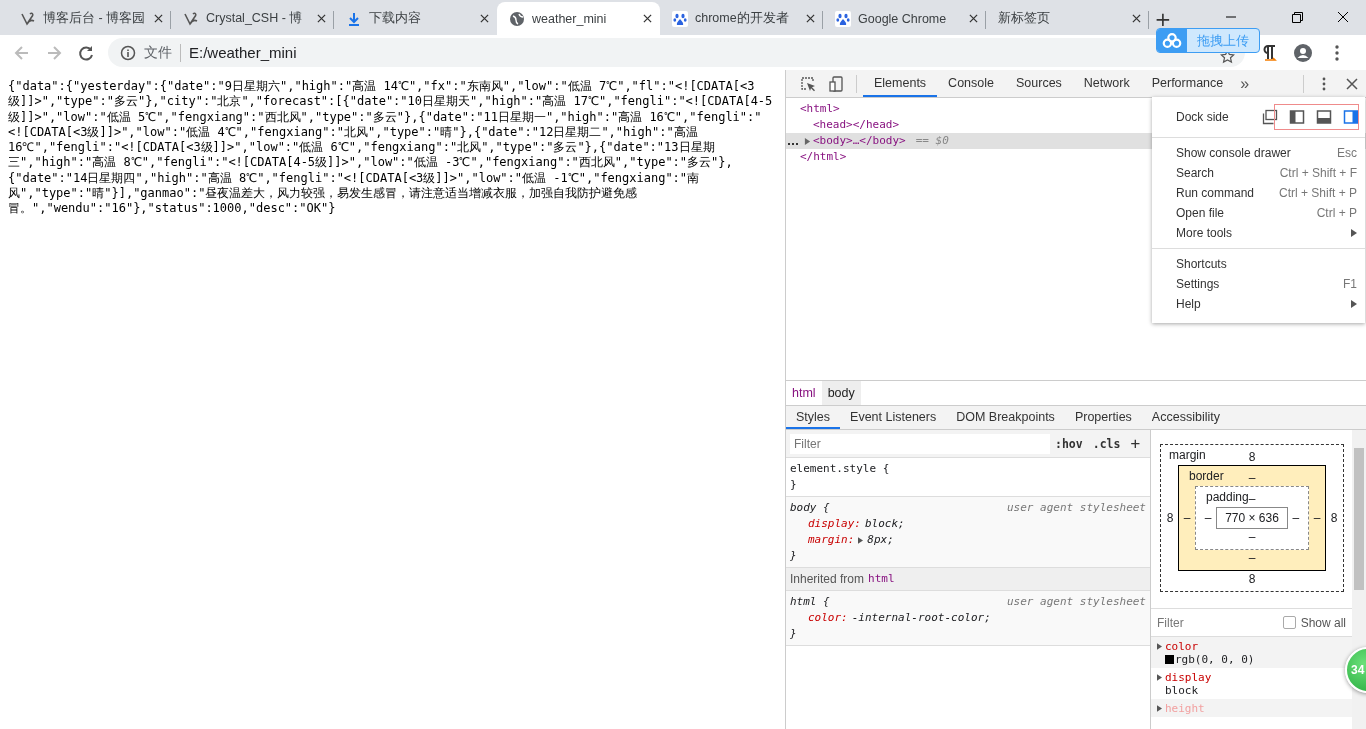  Describe the element at coordinates (836, 83) in the screenshot. I see `device-icon` at that location.